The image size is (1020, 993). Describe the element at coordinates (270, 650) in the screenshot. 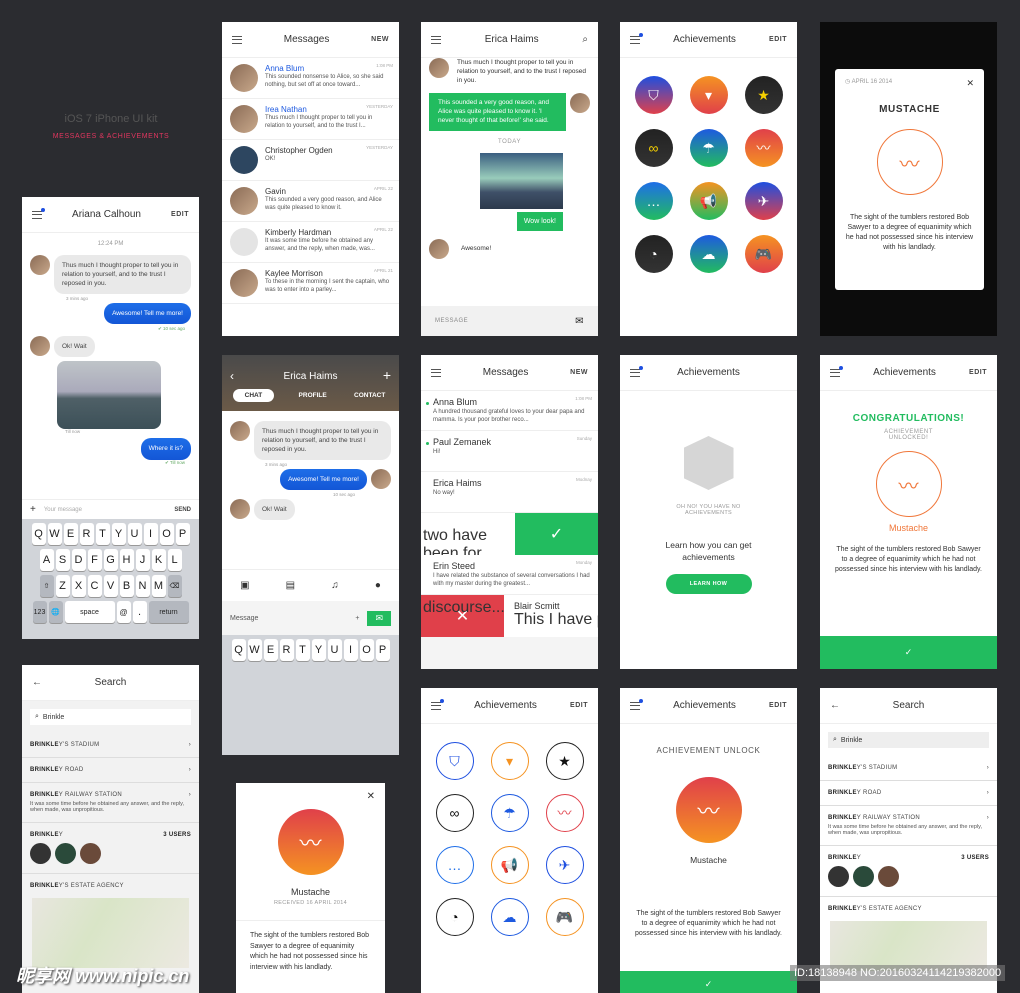

I see `key: E` at that location.